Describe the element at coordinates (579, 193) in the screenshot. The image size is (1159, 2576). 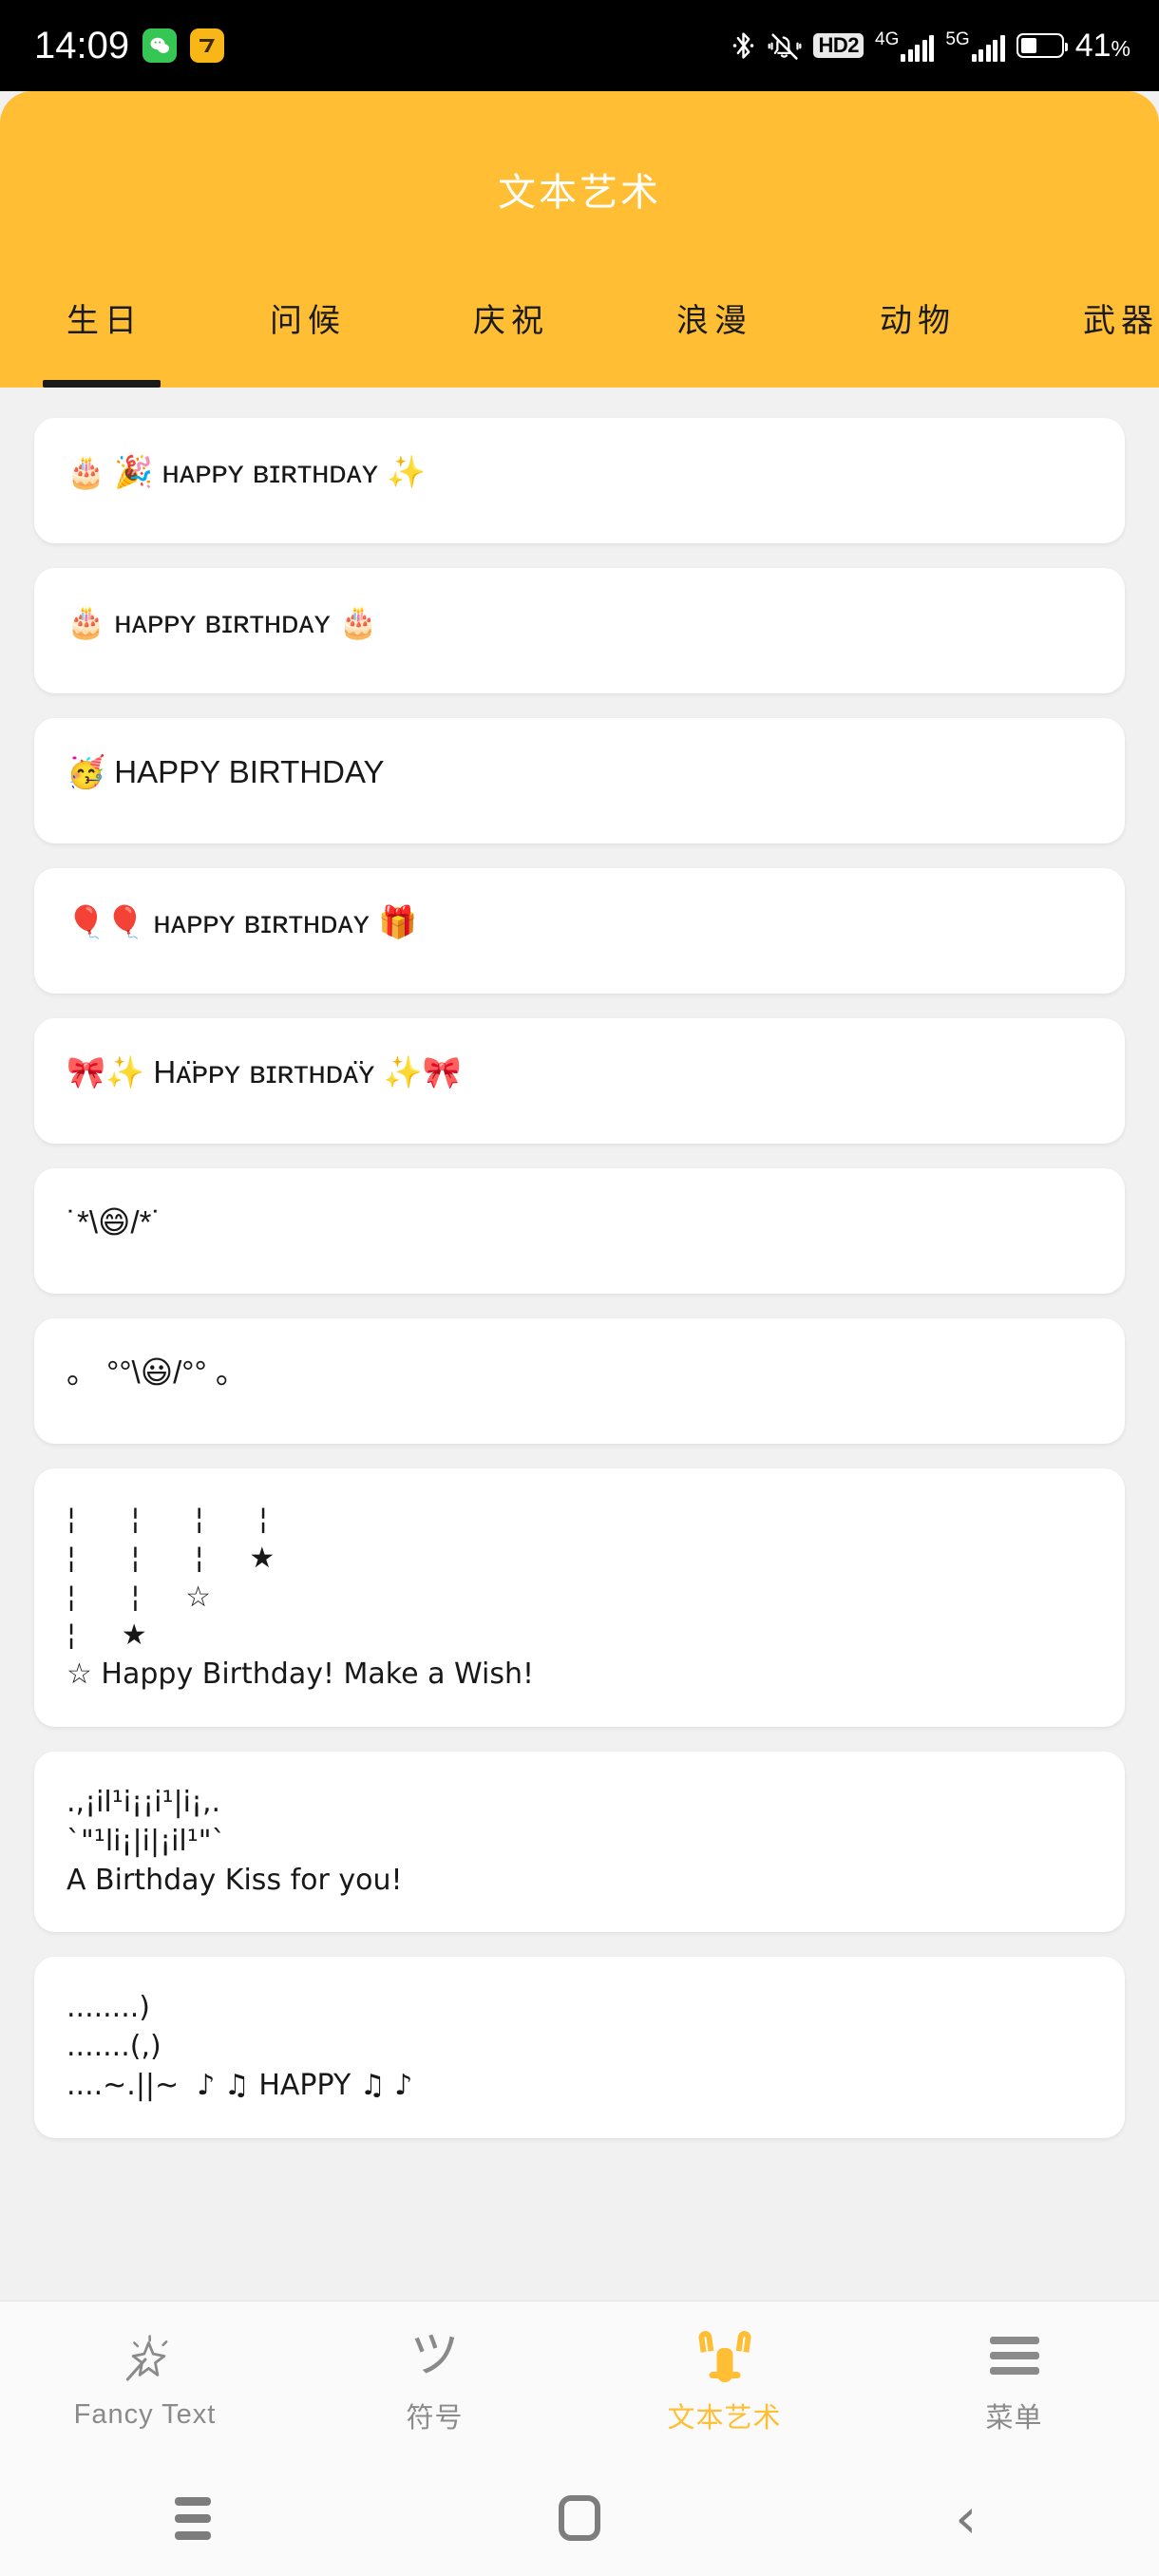
I see `page-title: 文本艺术` at that location.